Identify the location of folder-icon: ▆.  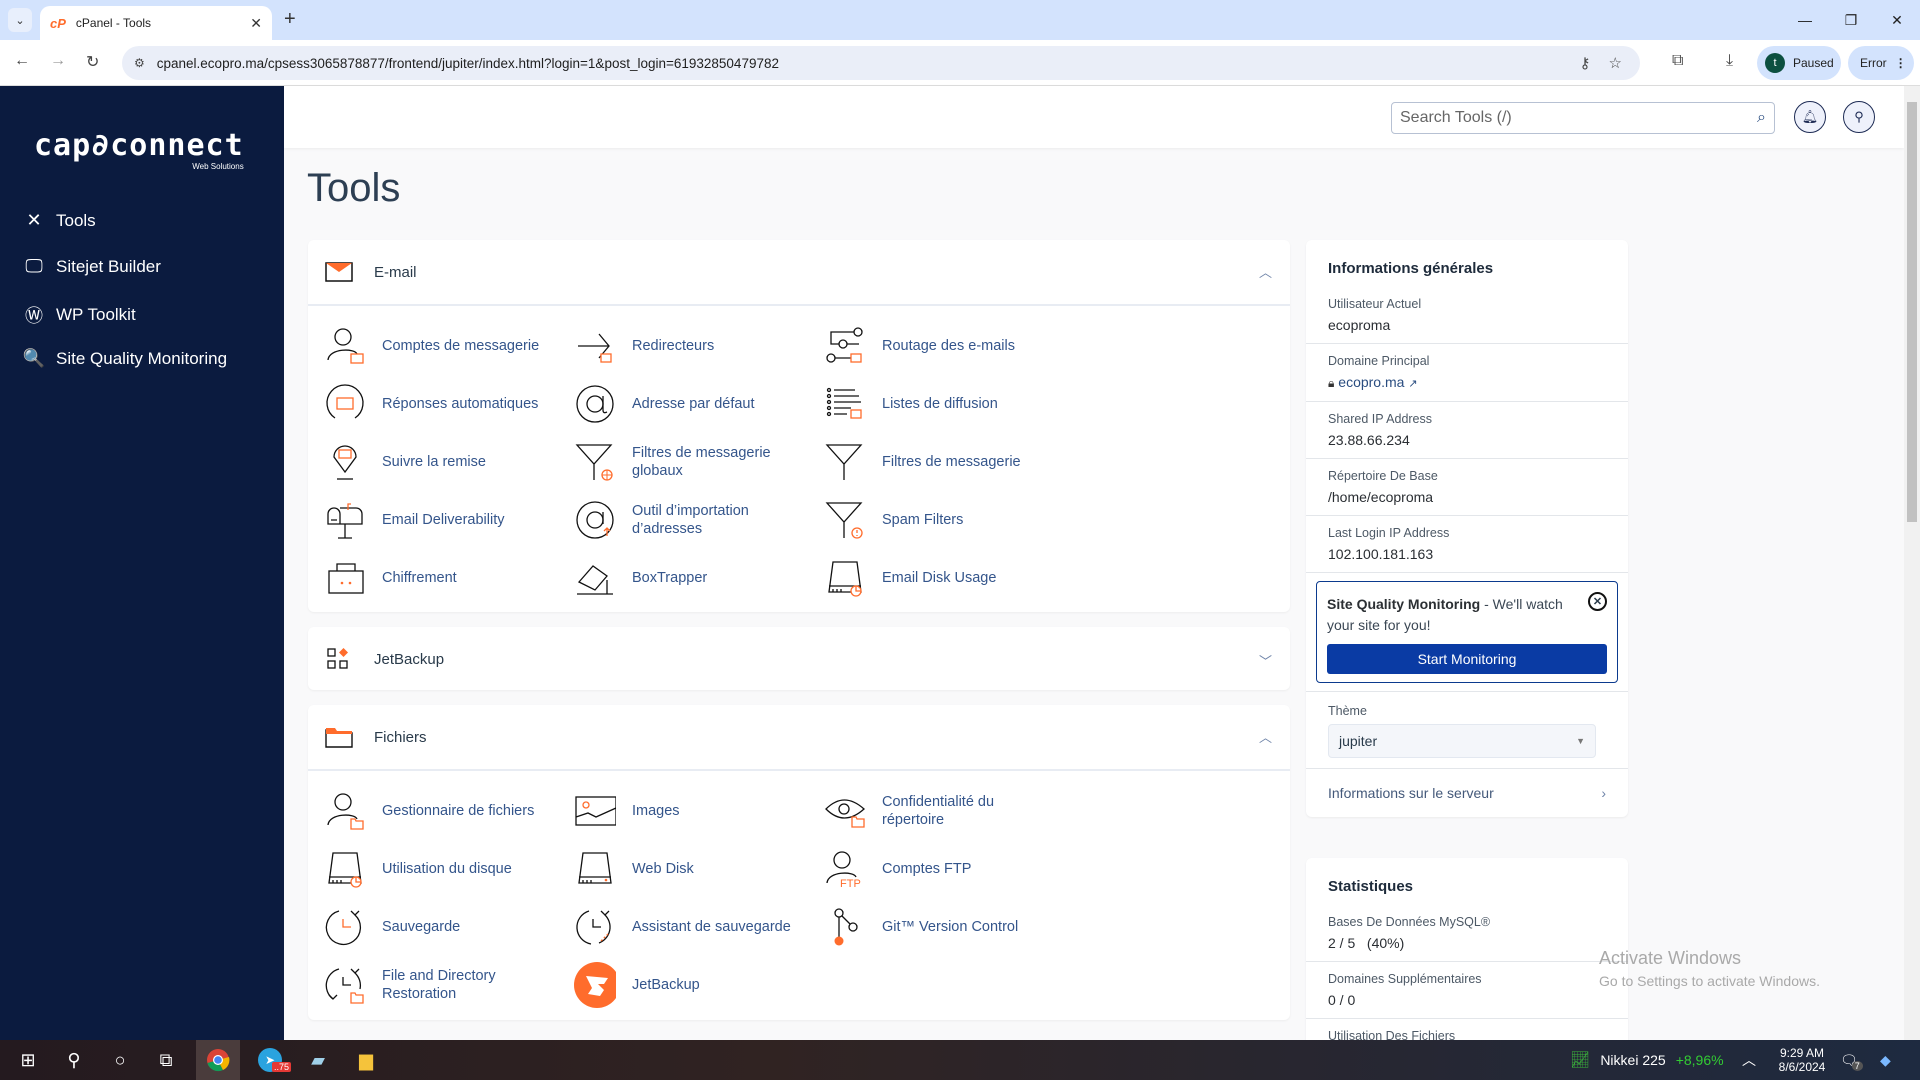
(366, 1059).